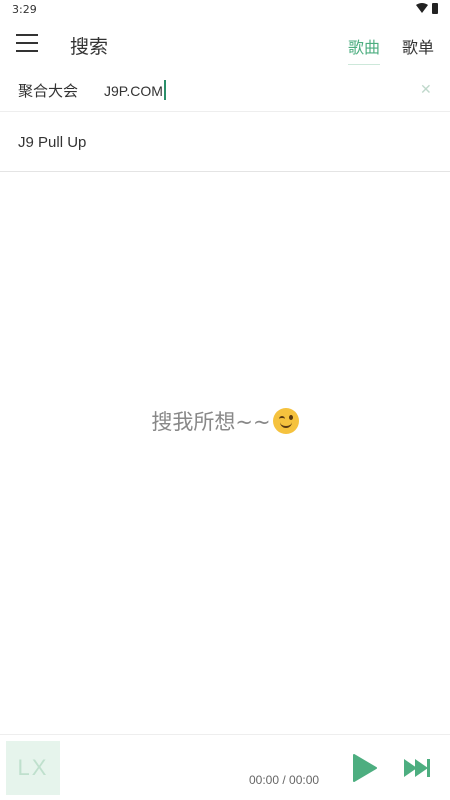 This screenshot has height=800, width=450. Describe the element at coordinates (417, 768) in the screenshot. I see `next-track-icon` at that location.